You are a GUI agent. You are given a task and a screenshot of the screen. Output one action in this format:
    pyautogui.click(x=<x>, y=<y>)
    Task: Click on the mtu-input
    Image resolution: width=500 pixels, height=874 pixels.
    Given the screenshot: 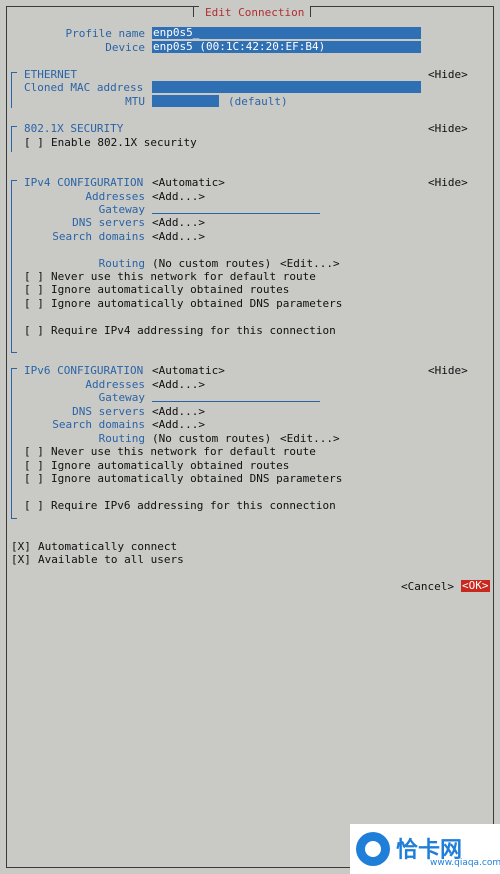 What is the action you would take?
    pyautogui.click(x=185, y=101)
    